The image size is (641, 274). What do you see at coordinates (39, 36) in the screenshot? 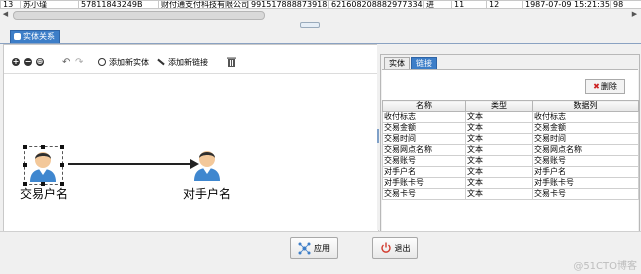
I see `tab-label: 实体关系` at bounding box center [39, 36].